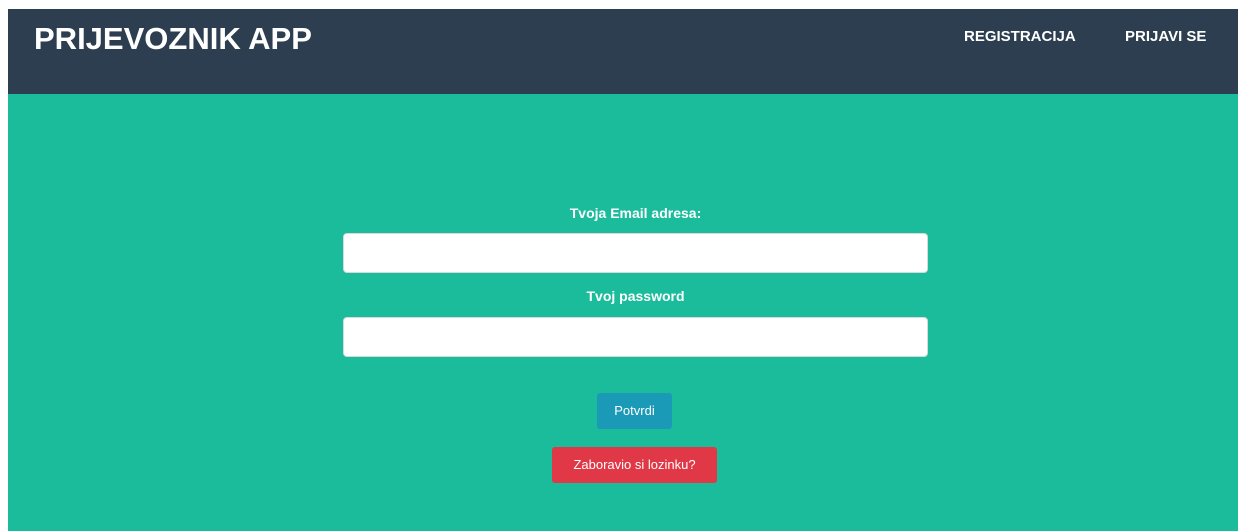 The image size is (1253, 531). Describe the element at coordinates (634, 465) in the screenshot. I see `forgot-password-button: Zaboravio si lozinku?` at that location.